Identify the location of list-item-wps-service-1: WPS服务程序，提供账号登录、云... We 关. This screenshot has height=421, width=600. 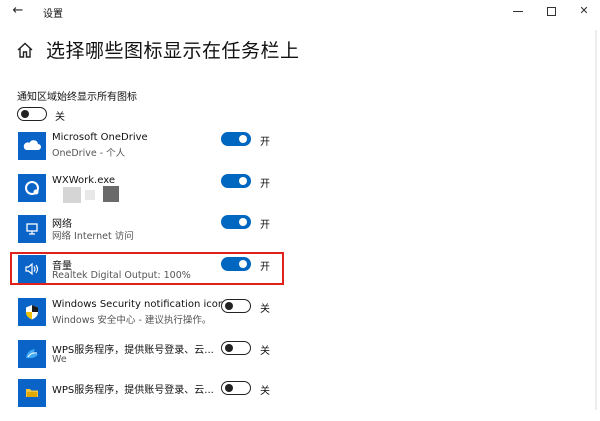
(300, 359).